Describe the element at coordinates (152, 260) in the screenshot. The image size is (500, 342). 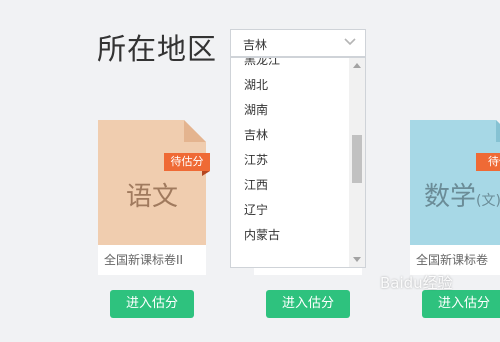
I see `exam-caption: 全国新课标卷II` at that location.